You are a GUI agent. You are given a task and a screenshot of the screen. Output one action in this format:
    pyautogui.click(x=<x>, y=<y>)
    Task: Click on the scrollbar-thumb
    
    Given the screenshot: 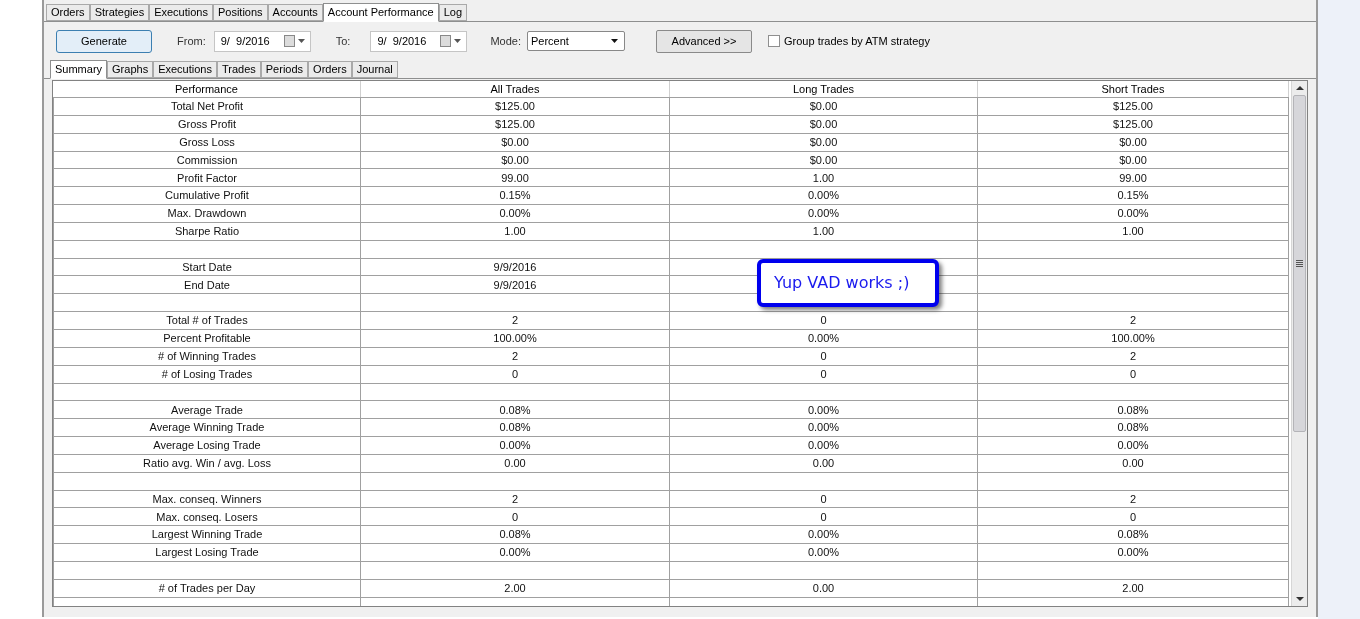 What is the action you would take?
    pyautogui.click(x=1299, y=263)
    